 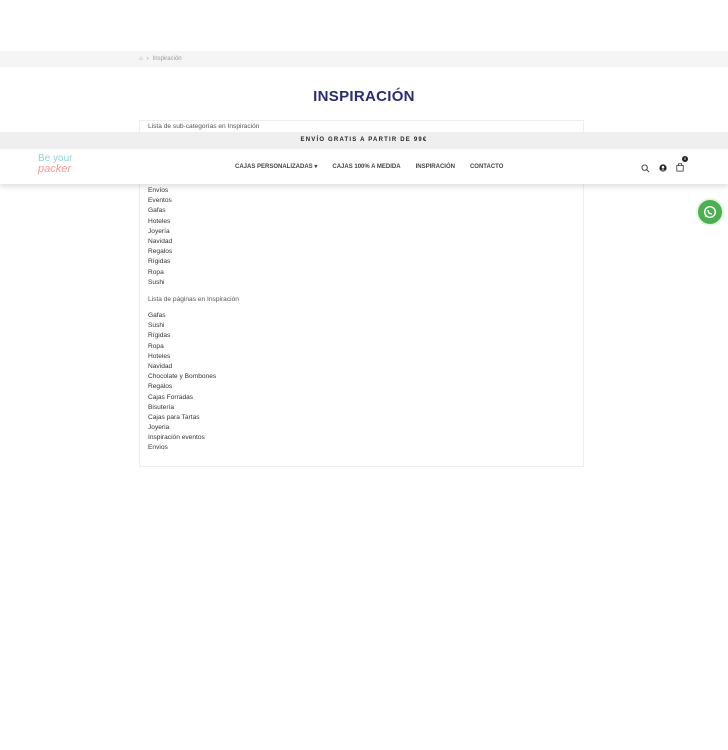 What do you see at coordinates (182, 448) in the screenshot?
I see `page-link: Envios` at bounding box center [182, 448].